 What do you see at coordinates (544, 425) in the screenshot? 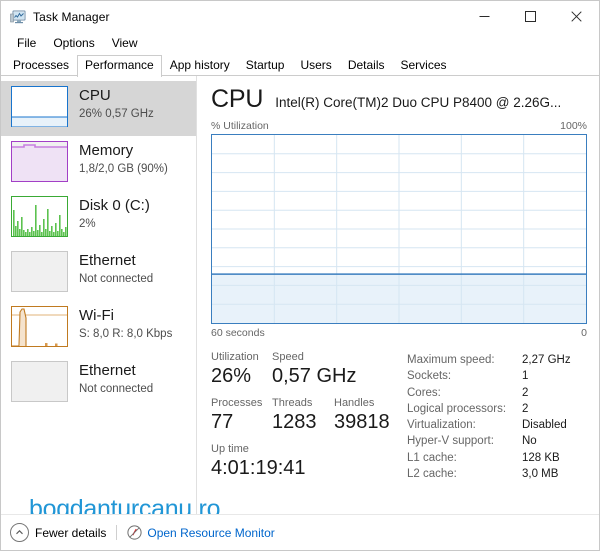
I see `info-value: Disabled` at bounding box center [544, 425].